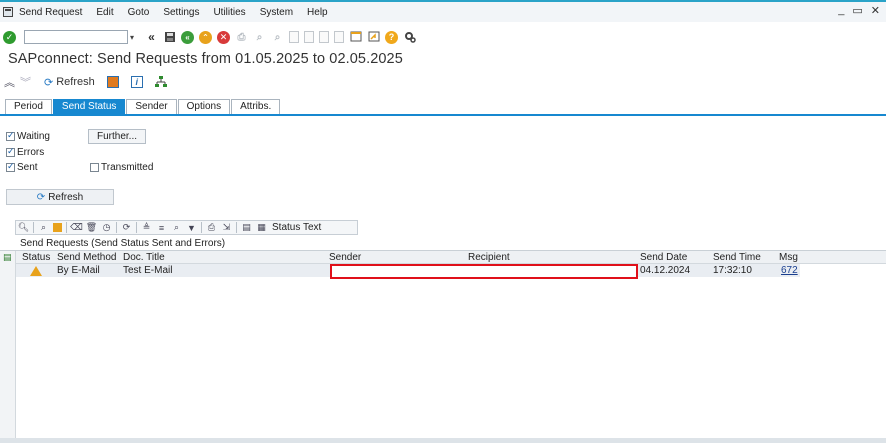 This screenshot has height=443, width=886. What do you see at coordinates (665, 270) in the screenshot?
I see `cell-send-date: 04.12.2024` at bounding box center [665, 270].